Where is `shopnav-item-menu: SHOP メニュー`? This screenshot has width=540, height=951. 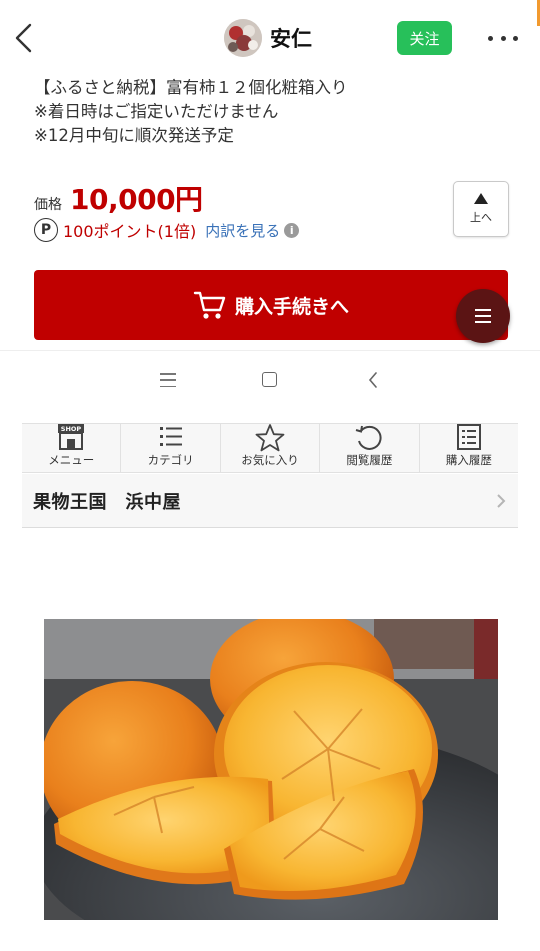 shopnav-item-menu: SHOP メニュー is located at coordinates (72, 448).